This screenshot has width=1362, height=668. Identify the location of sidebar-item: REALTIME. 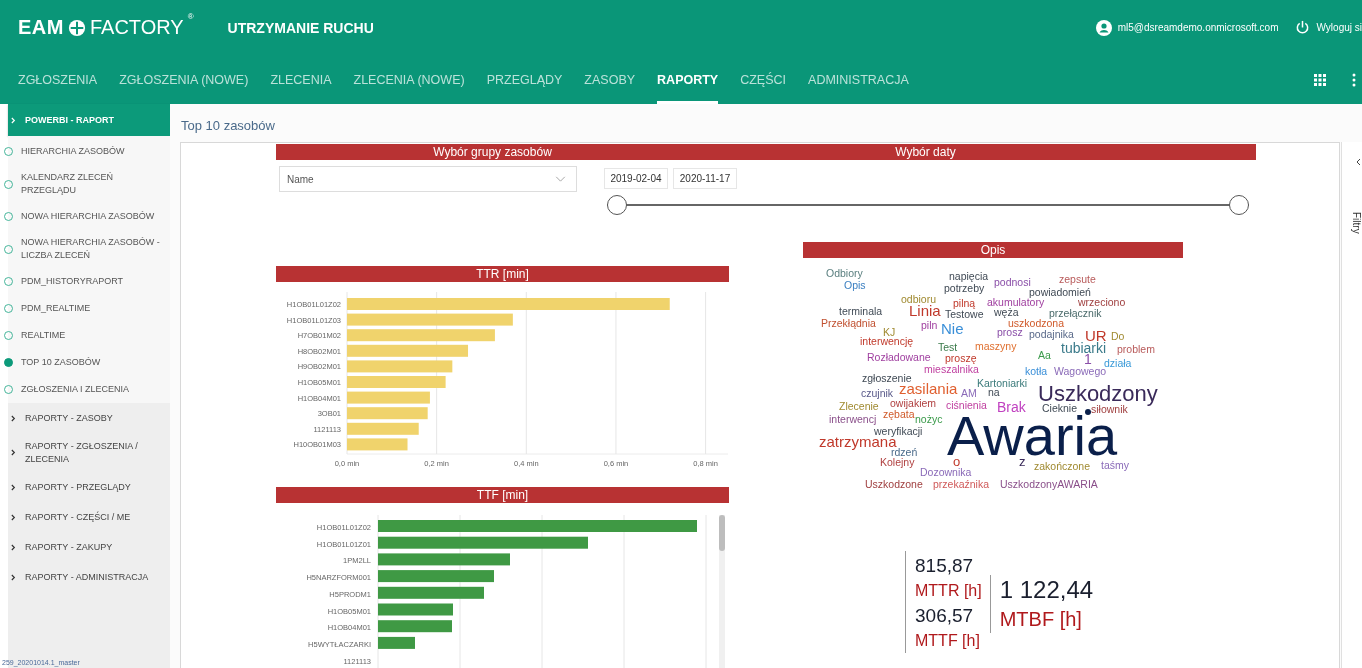
(89, 336).